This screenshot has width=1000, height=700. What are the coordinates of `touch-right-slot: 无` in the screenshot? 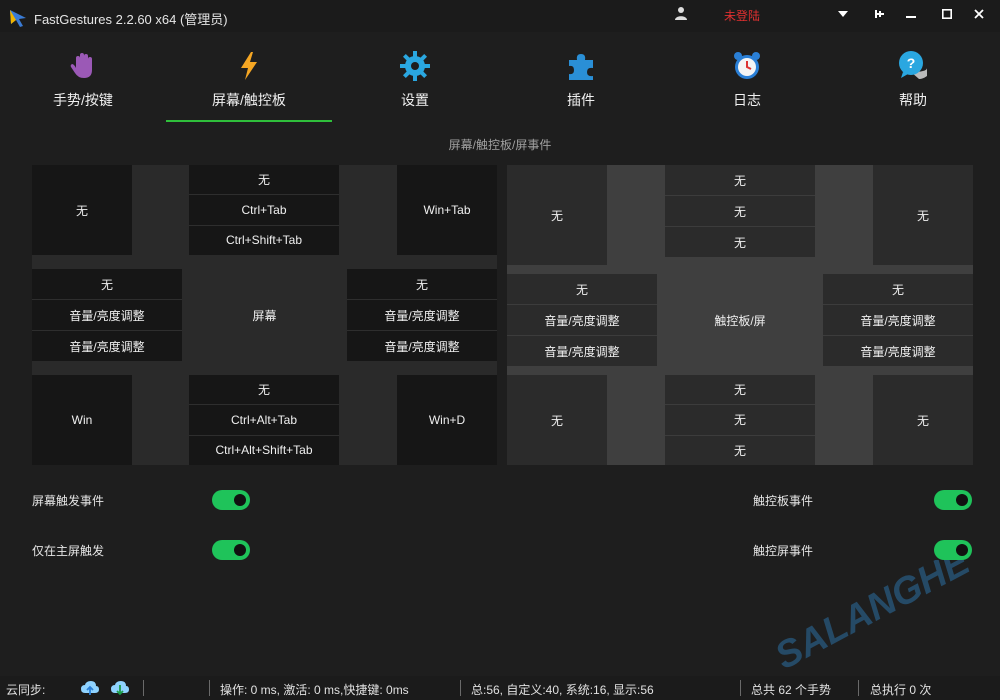 It's located at (898, 289).